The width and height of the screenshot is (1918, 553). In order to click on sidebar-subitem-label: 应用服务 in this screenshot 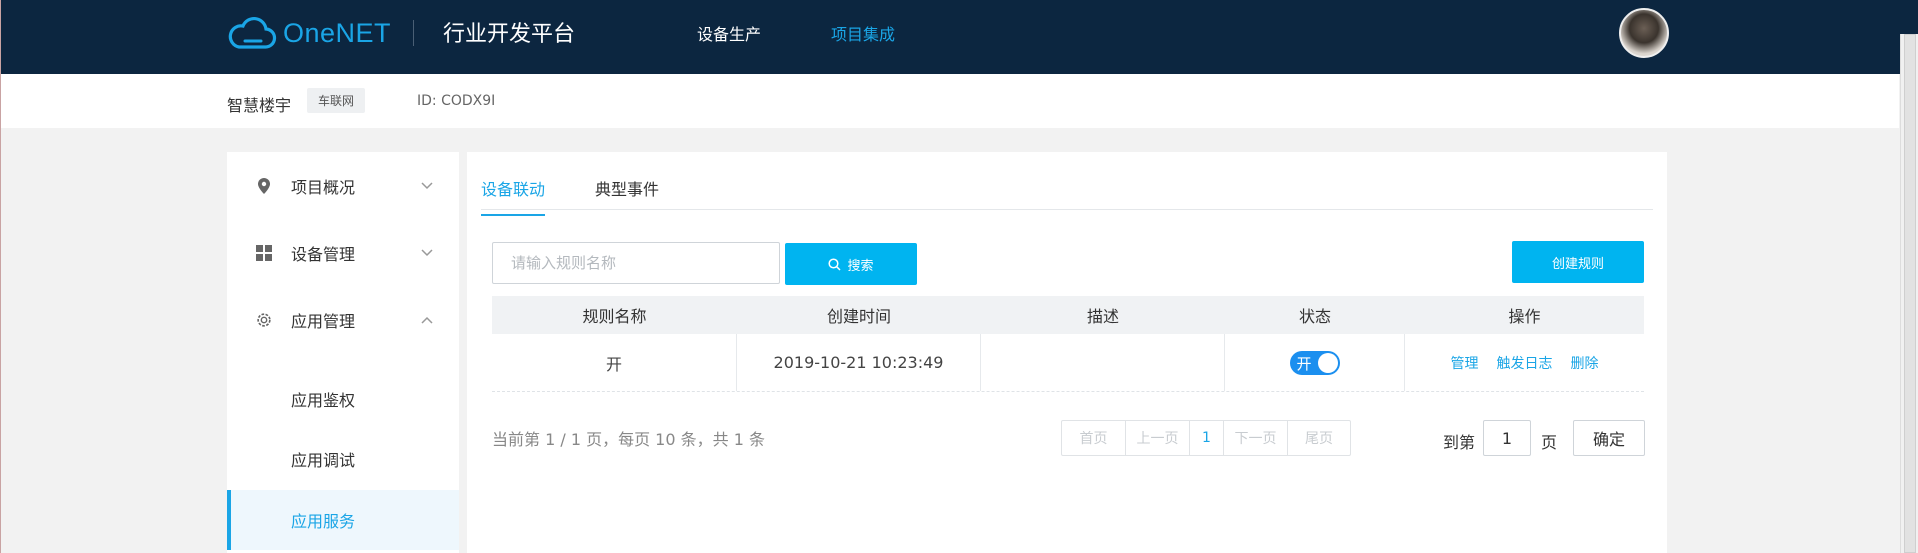, I will do `click(323, 521)`.